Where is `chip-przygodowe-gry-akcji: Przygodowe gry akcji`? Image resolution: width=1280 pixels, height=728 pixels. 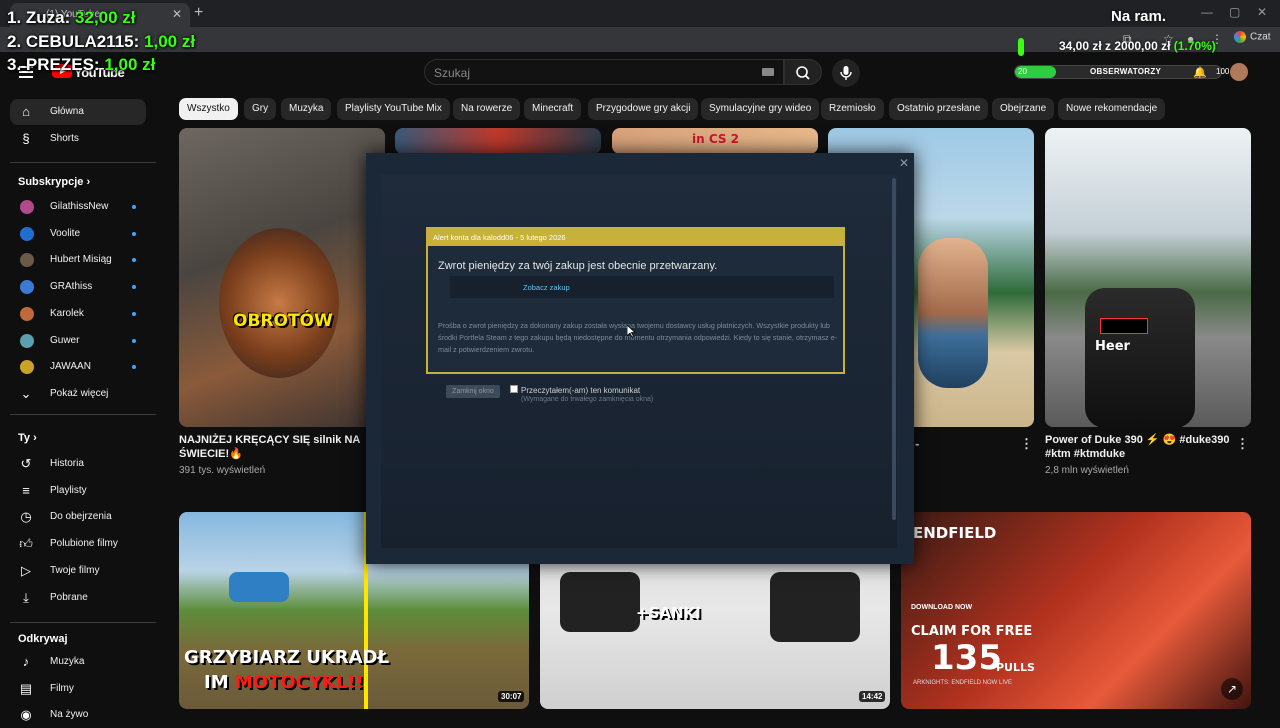 chip-przygodowe-gry-akcji: Przygodowe gry akcji is located at coordinates (643, 109).